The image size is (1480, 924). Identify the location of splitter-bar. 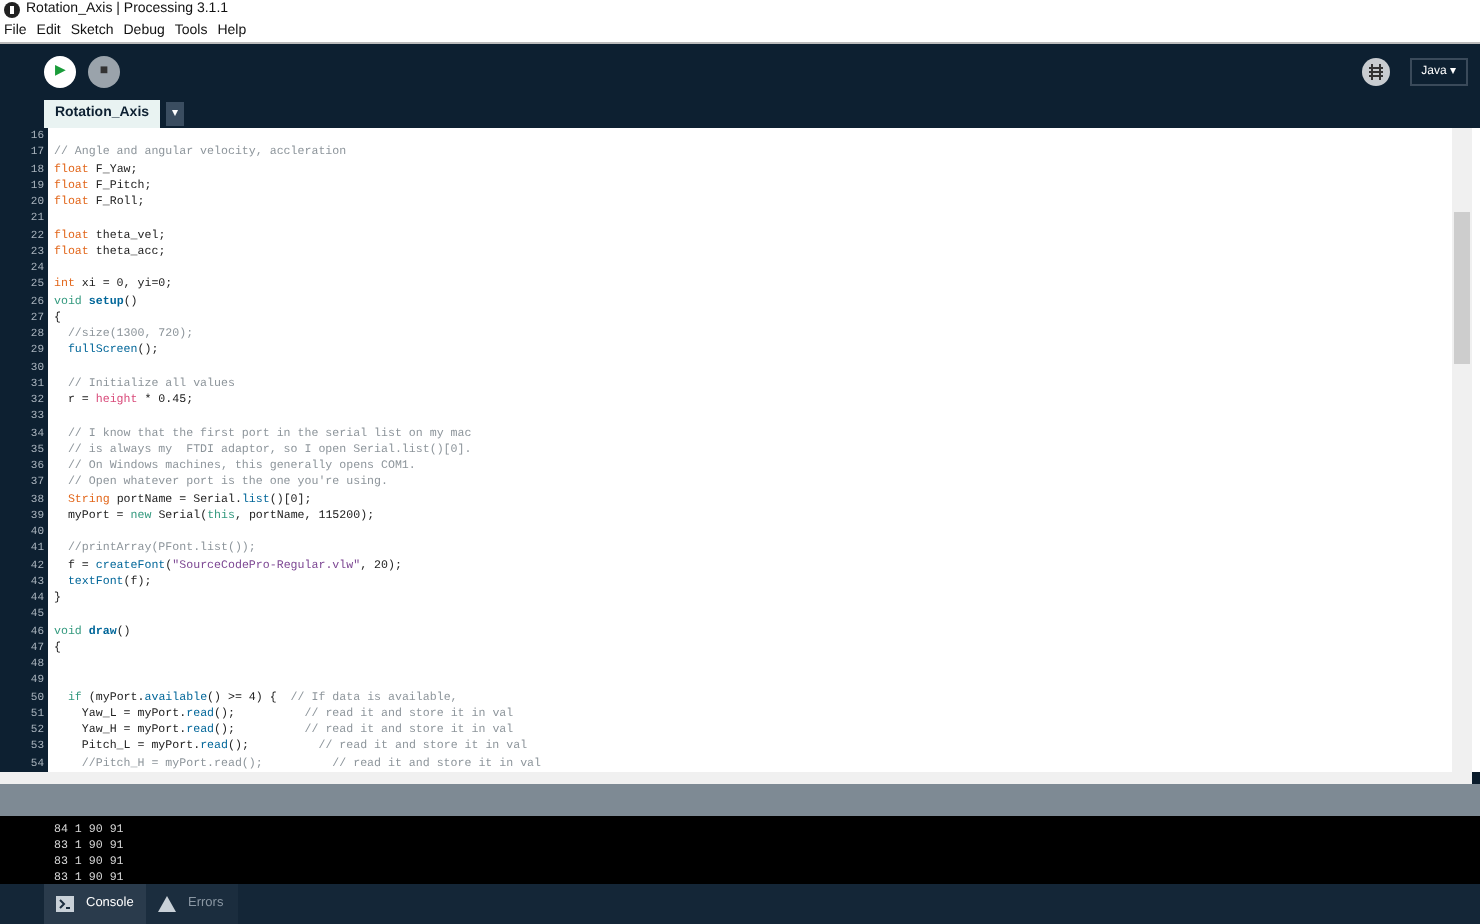
(740, 800).